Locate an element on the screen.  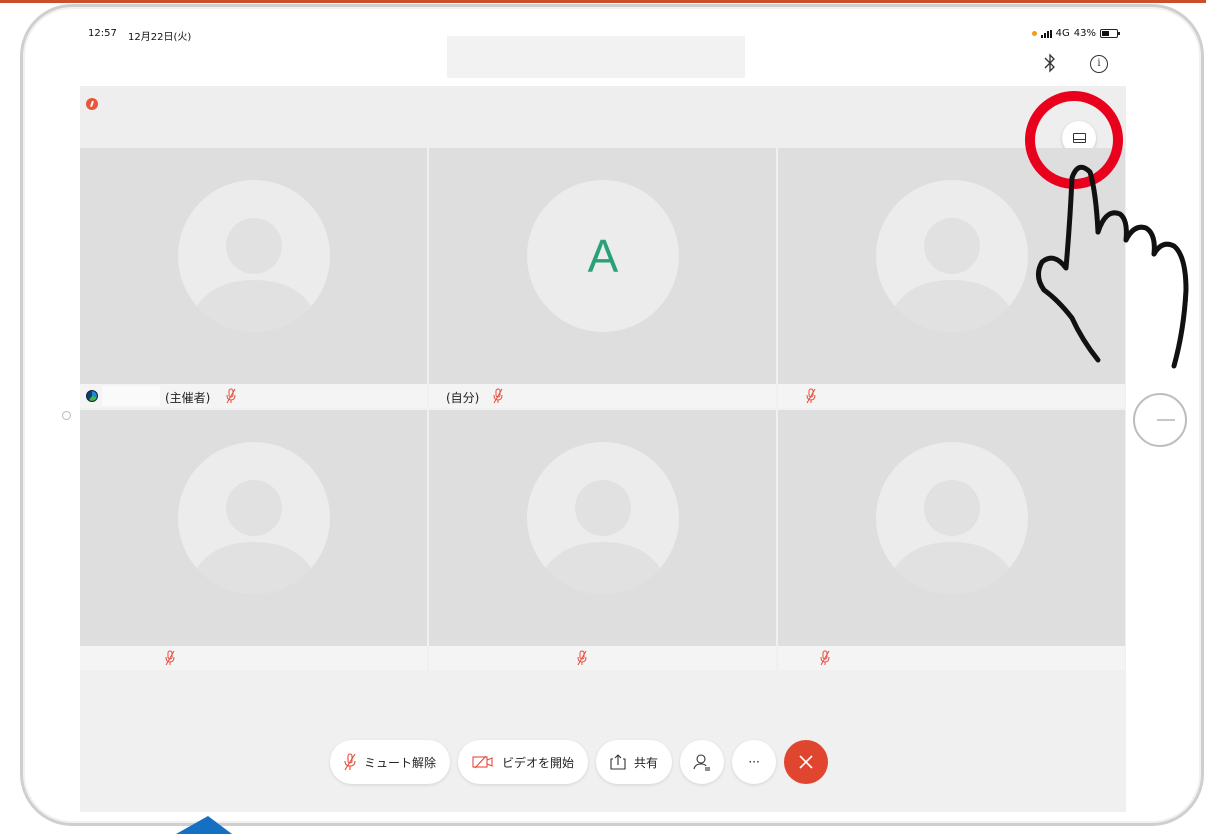
home-button is located at coordinates (1160, 420).